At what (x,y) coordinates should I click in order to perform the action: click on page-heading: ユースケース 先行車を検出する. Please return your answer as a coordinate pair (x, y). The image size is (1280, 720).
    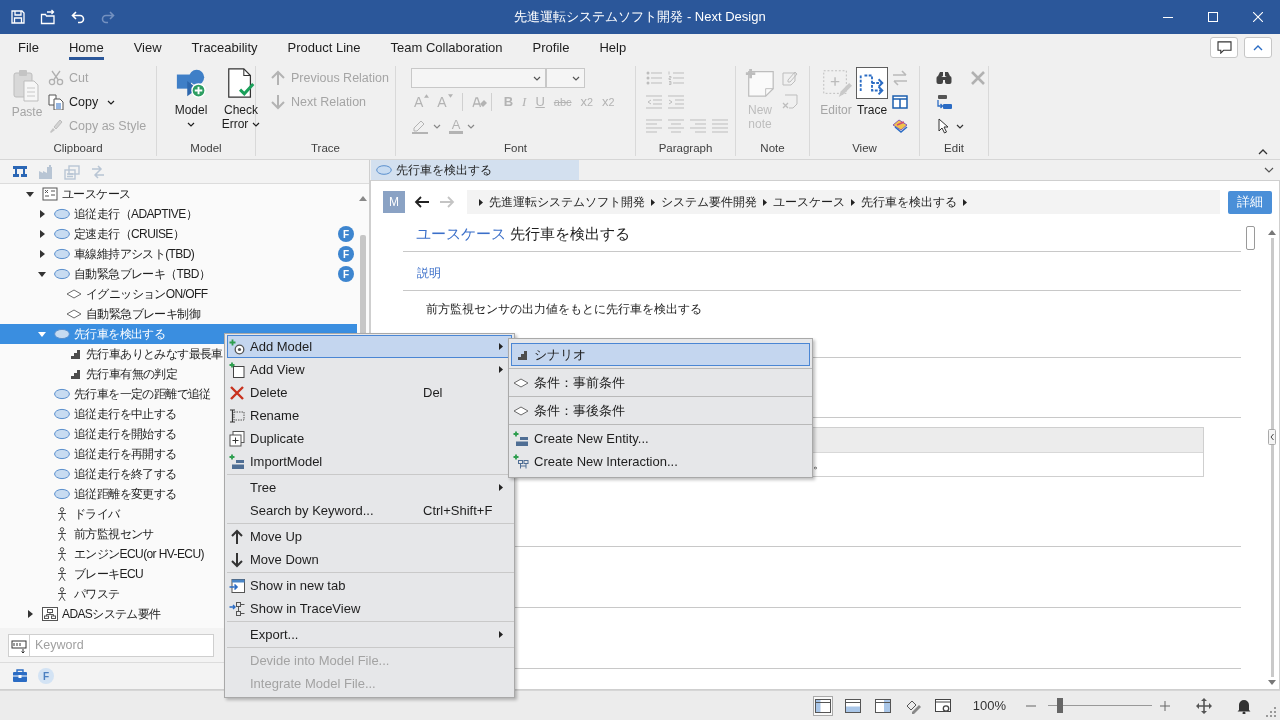
    Looking at the image, I should click on (523, 234).